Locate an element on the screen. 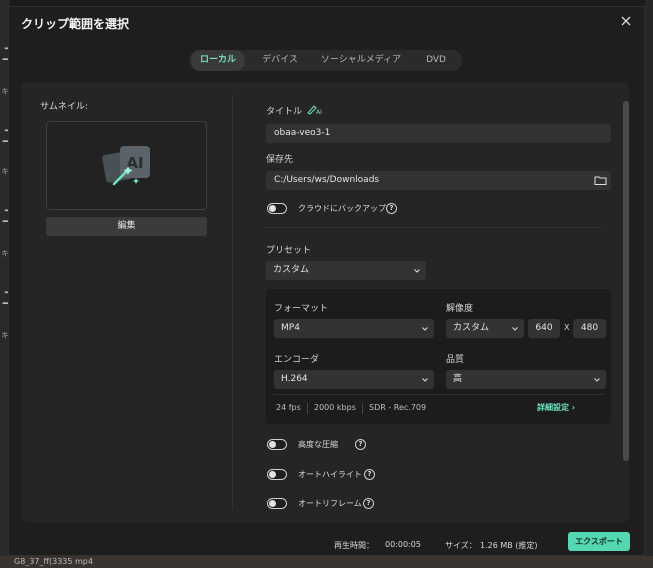 The height and width of the screenshot is (568, 653). resolution-x-separator: X is located at coordinates (567, 327).